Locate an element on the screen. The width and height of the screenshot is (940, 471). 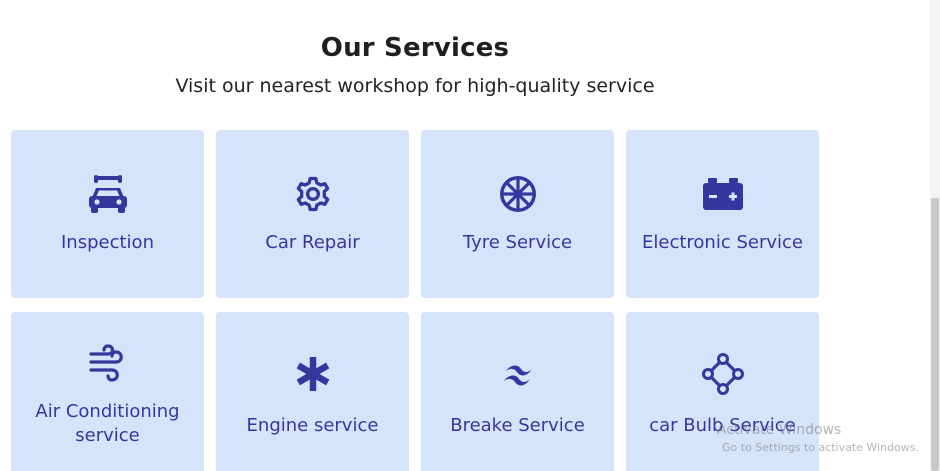
car-battery-icon is located at coordinates (722, 194).